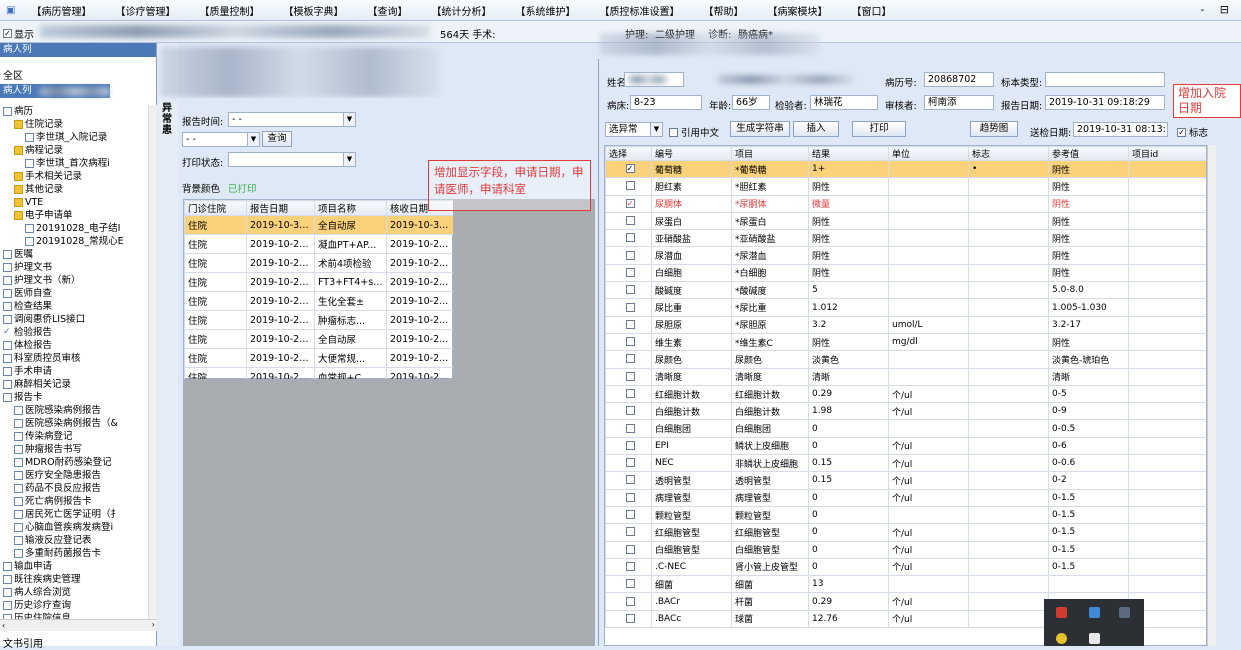  What do you see at coordinates (905, 411) in the screenshot?
I see `table-row: 白细胞计数 白细胞计数 1.98 个/ul 0-9` at bounding box center [905, 411].